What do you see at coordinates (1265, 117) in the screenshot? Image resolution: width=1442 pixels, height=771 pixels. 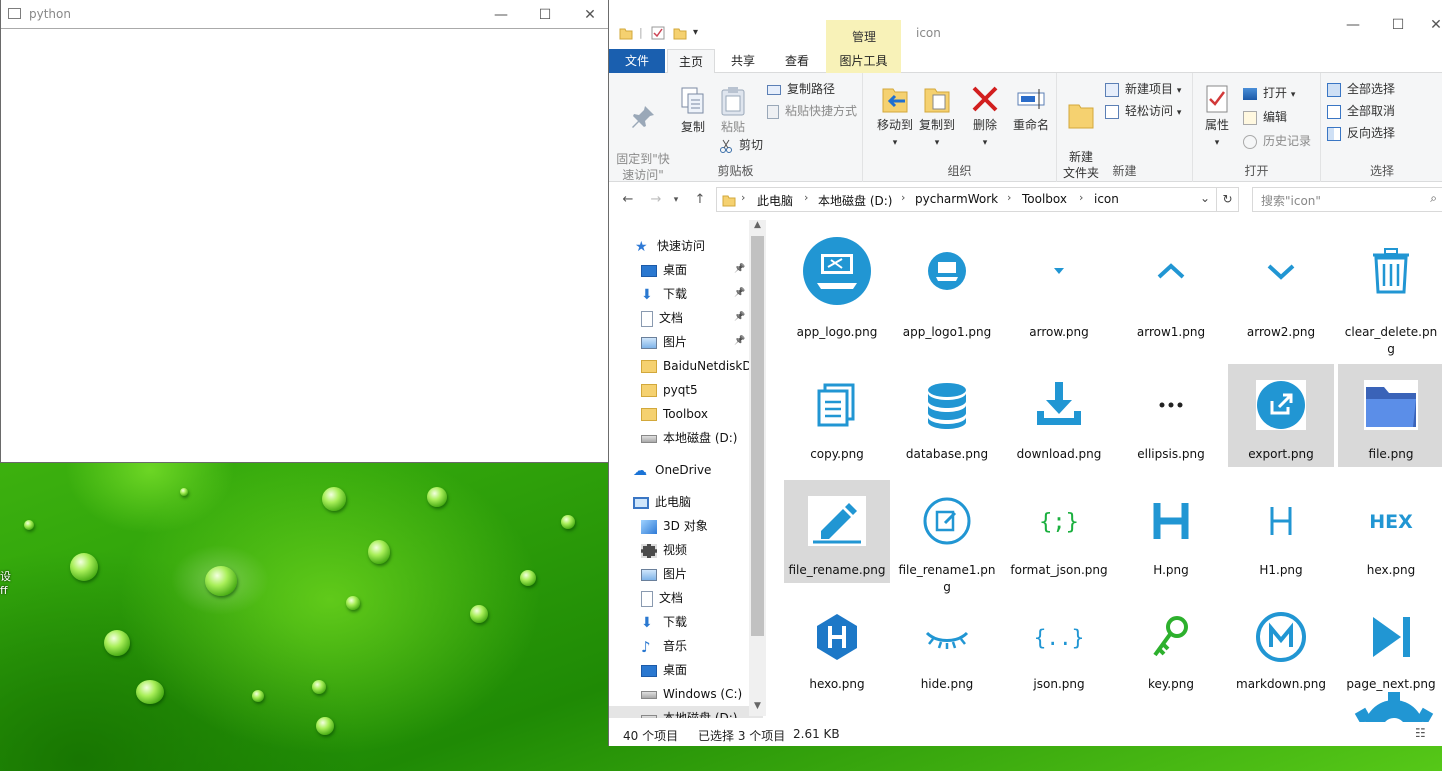 I see `edit-button: 编辑` at bounding box center [1265, 117].